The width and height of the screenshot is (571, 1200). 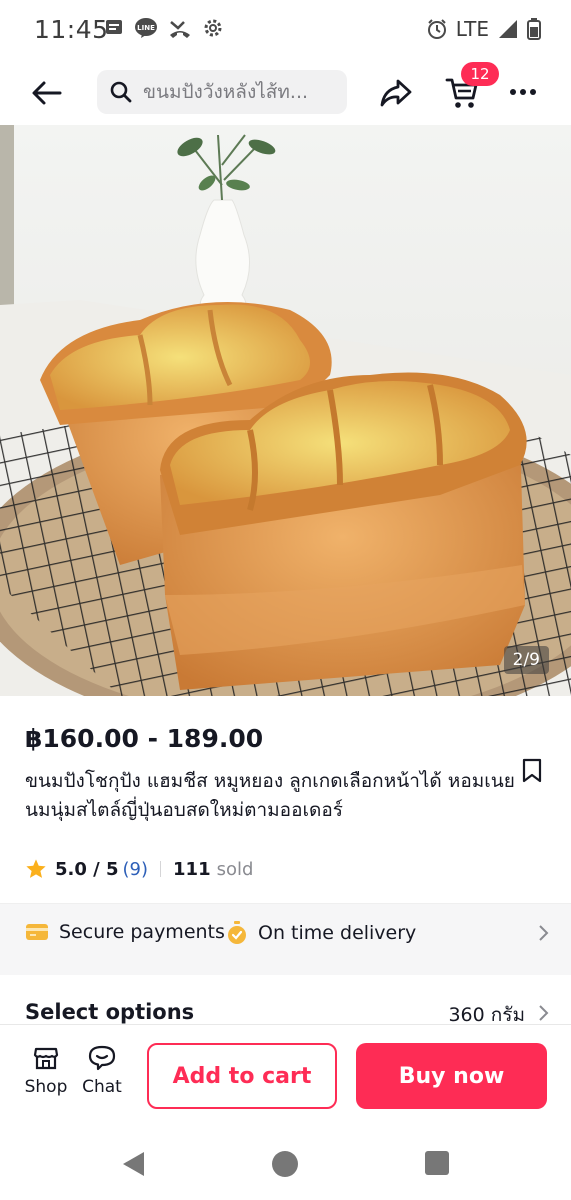 What do you see at coordinates (534, 29) in the screenshot?
I see `battery-icon` at bounding box center [534, 29].